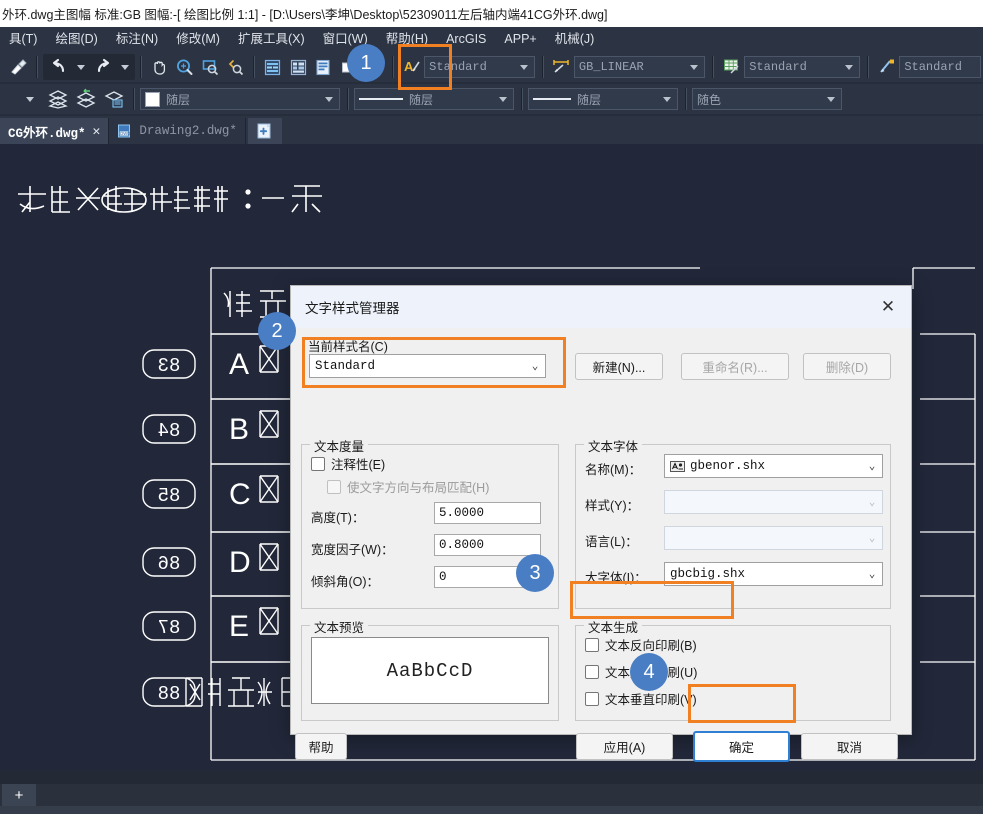  Describe the element at coordinates (773, 466) in the screenshot. I see `font-name-select: gbenor.shx ⌄` at that location.